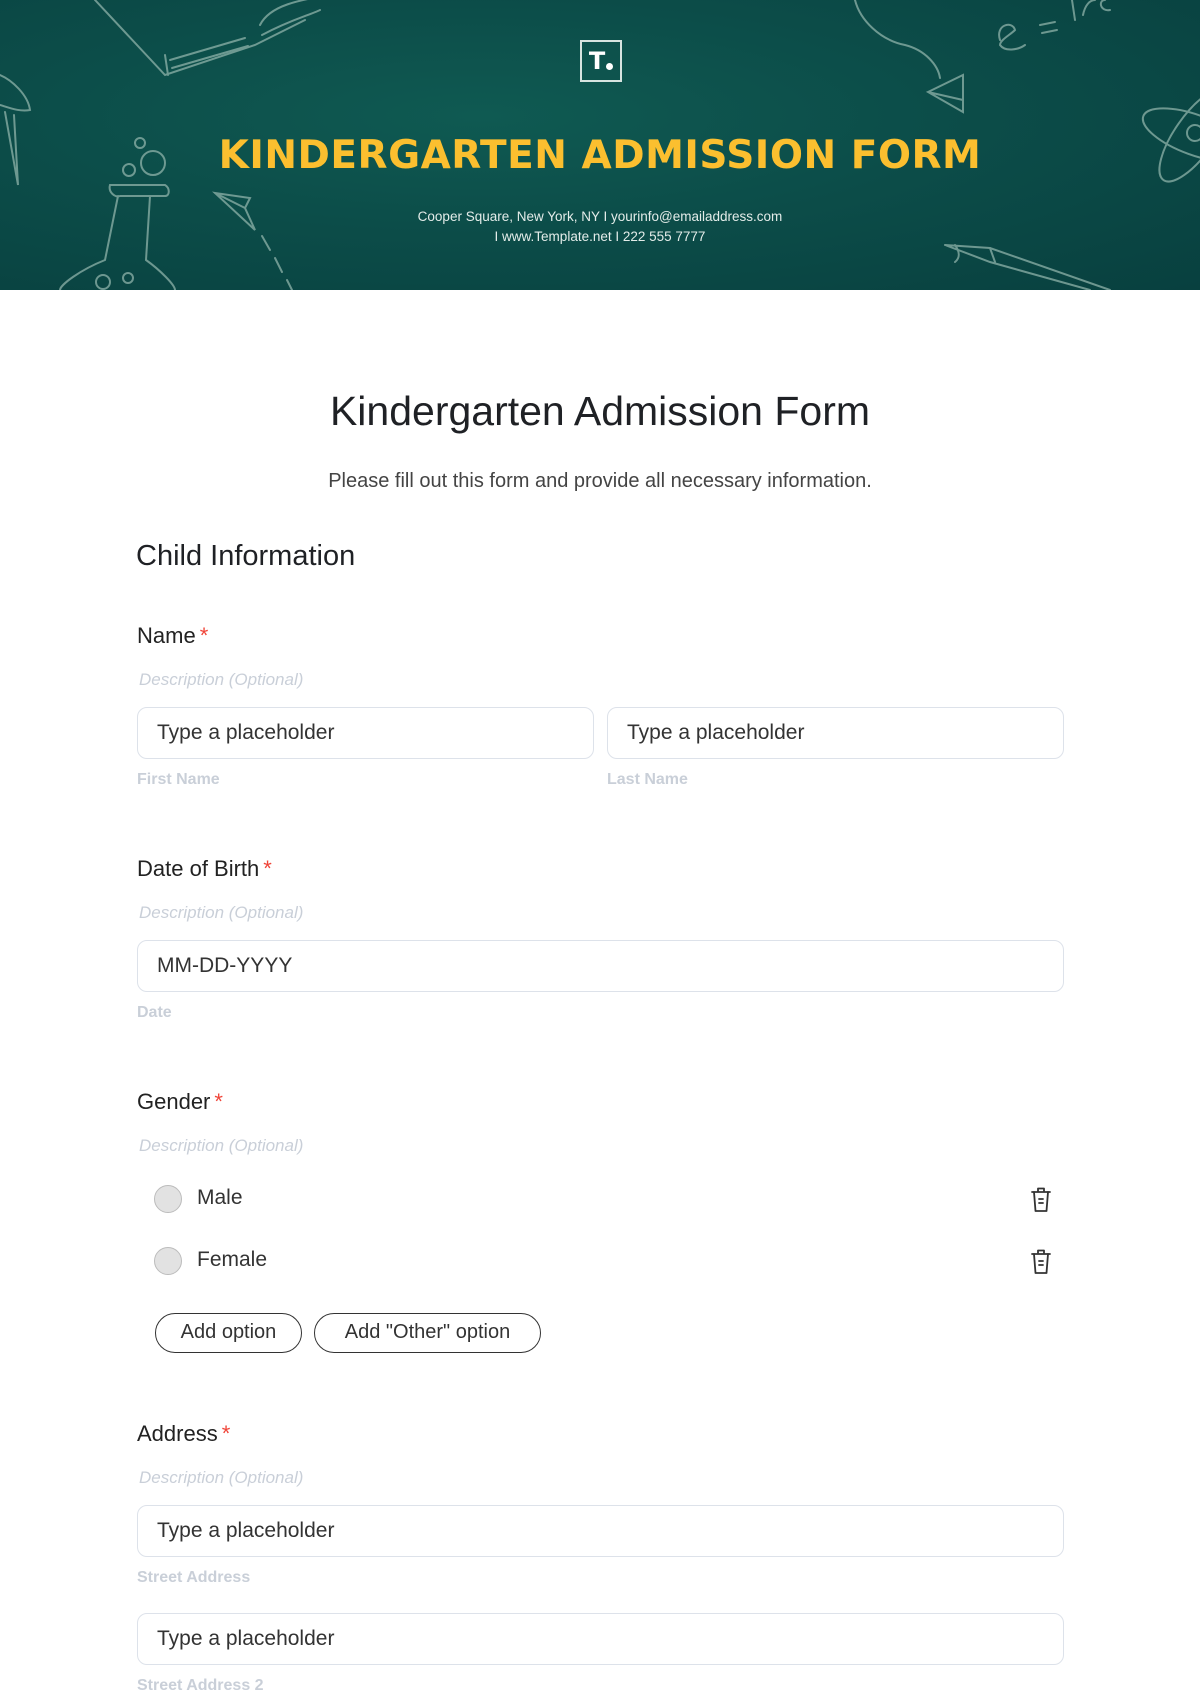 The height and width of the screenshot is (1700, 1200). Describe the element at coordinates (600, 966) in the screenshot. I see `dob-input: MM-DD-YYYY` at that location.